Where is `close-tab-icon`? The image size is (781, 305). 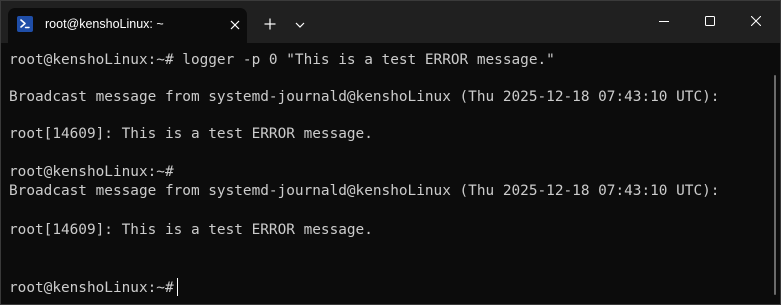
close-tab-icon is located at coordinates (235, 25).